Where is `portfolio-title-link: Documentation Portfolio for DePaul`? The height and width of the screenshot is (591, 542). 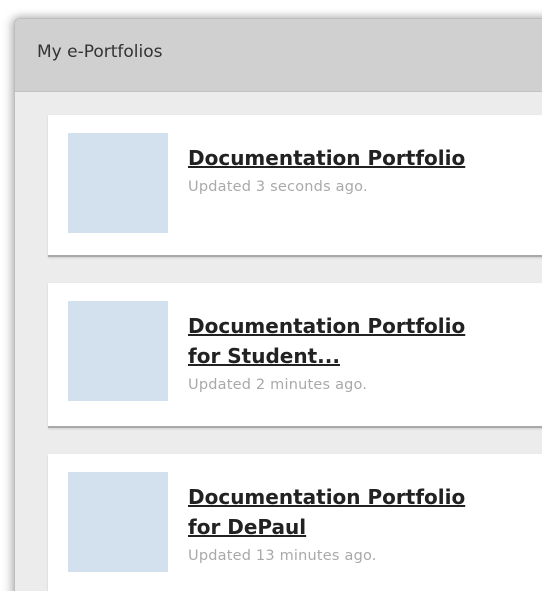
portfolio-title-link: Documentation Portfolio for DePaul is located at coordinates (326, 512).